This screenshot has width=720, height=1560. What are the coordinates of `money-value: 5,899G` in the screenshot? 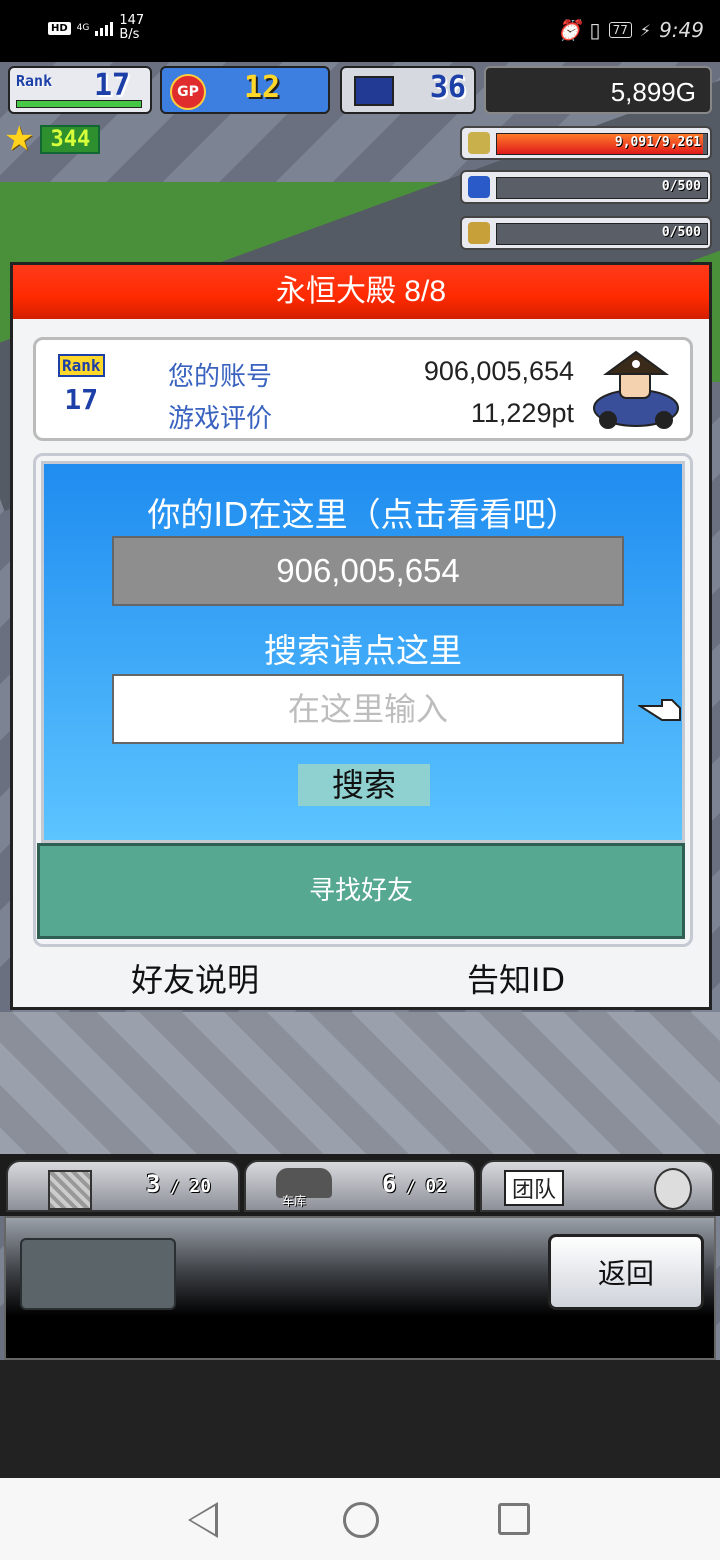 It's located at (653, 92).